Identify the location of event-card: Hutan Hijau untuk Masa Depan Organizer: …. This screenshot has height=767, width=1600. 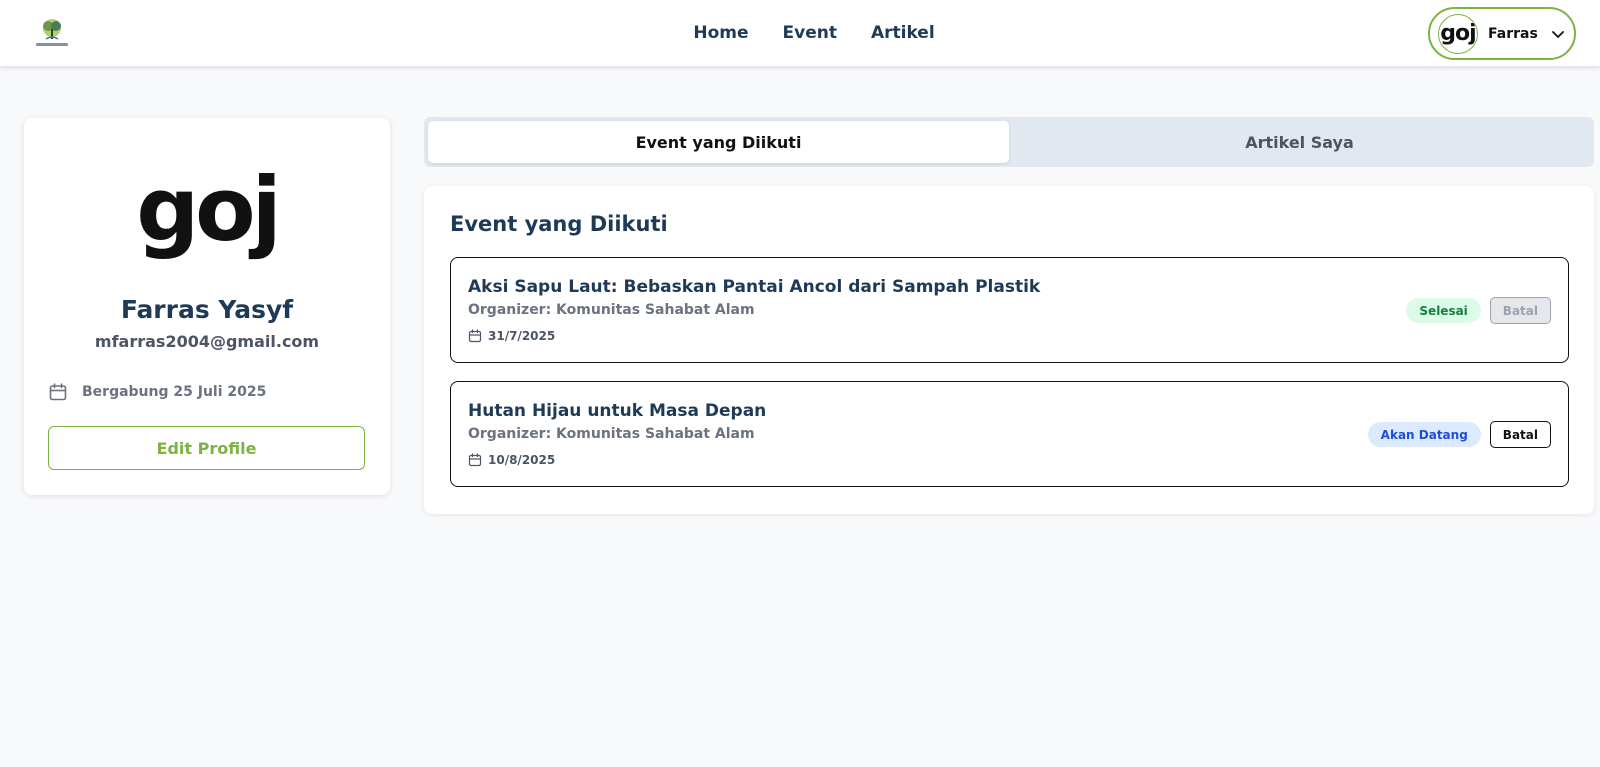
(1009, 434).